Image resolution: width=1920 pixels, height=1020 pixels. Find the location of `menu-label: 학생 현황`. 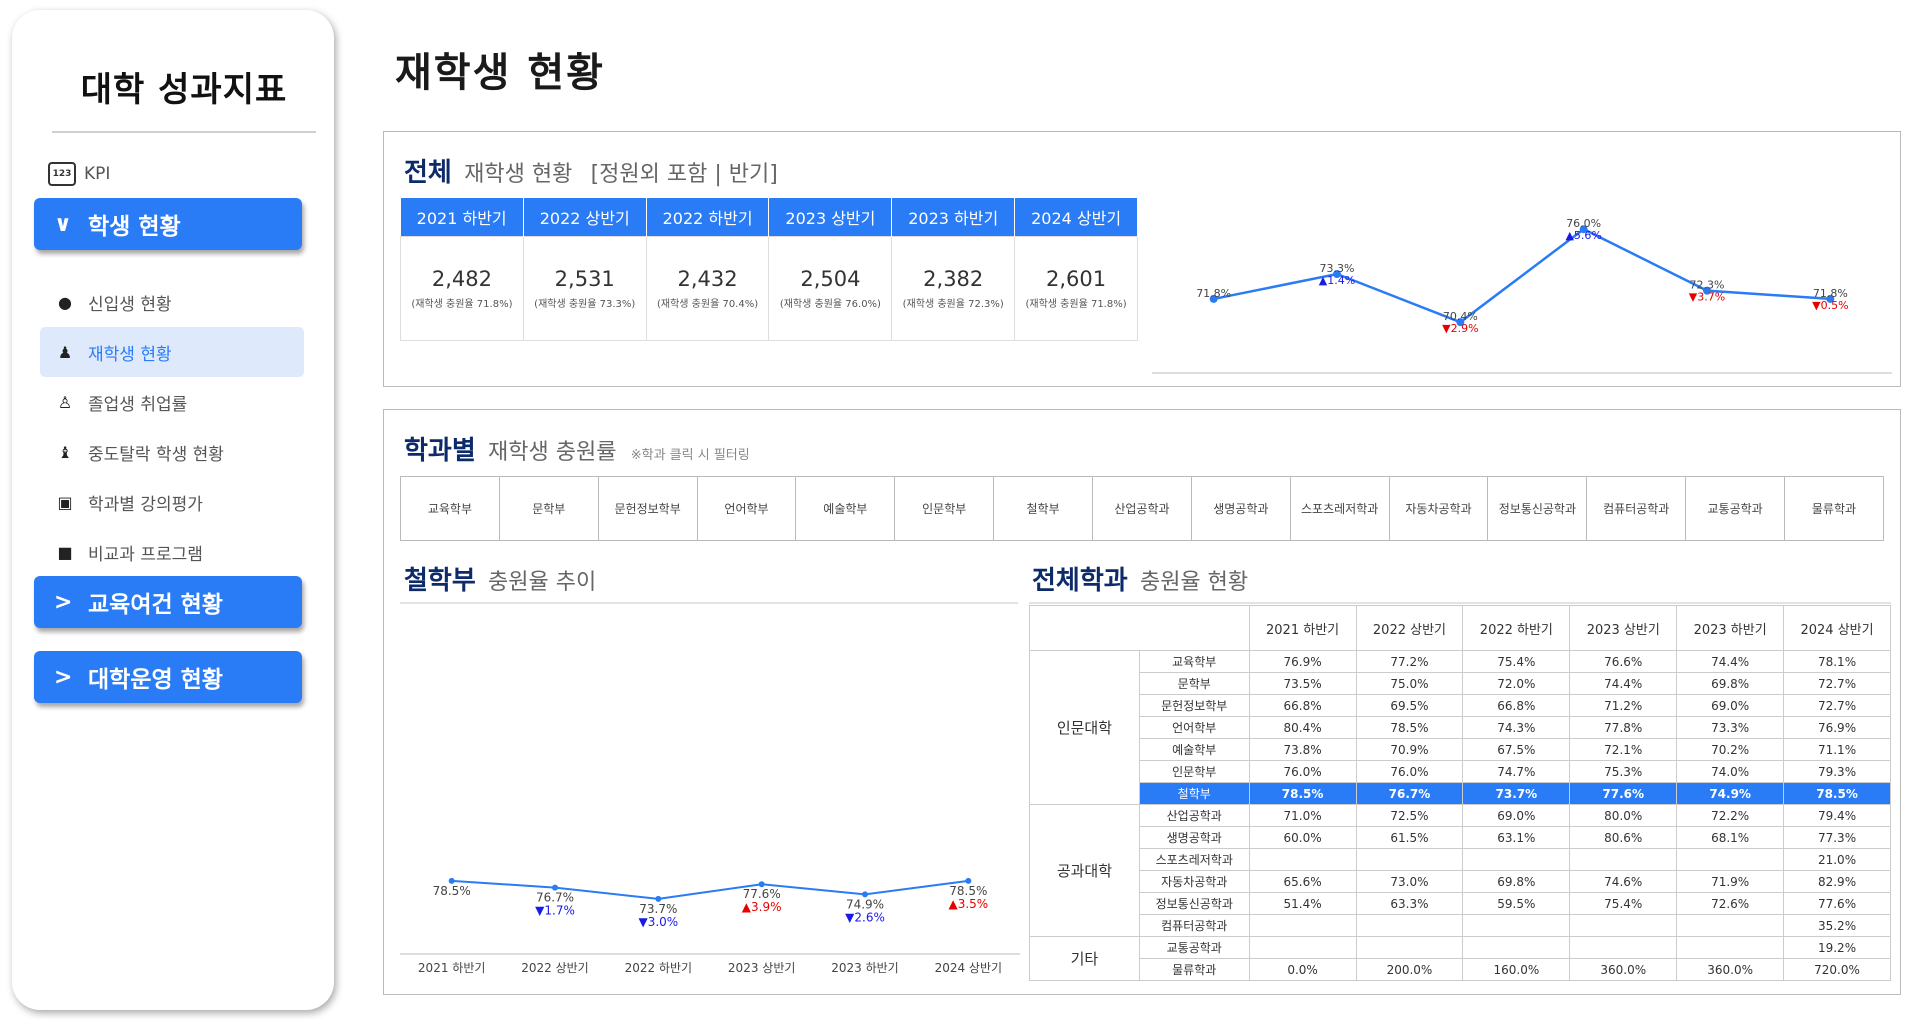

menu-label: 학생 현황 is located at coordinates (134, 227).